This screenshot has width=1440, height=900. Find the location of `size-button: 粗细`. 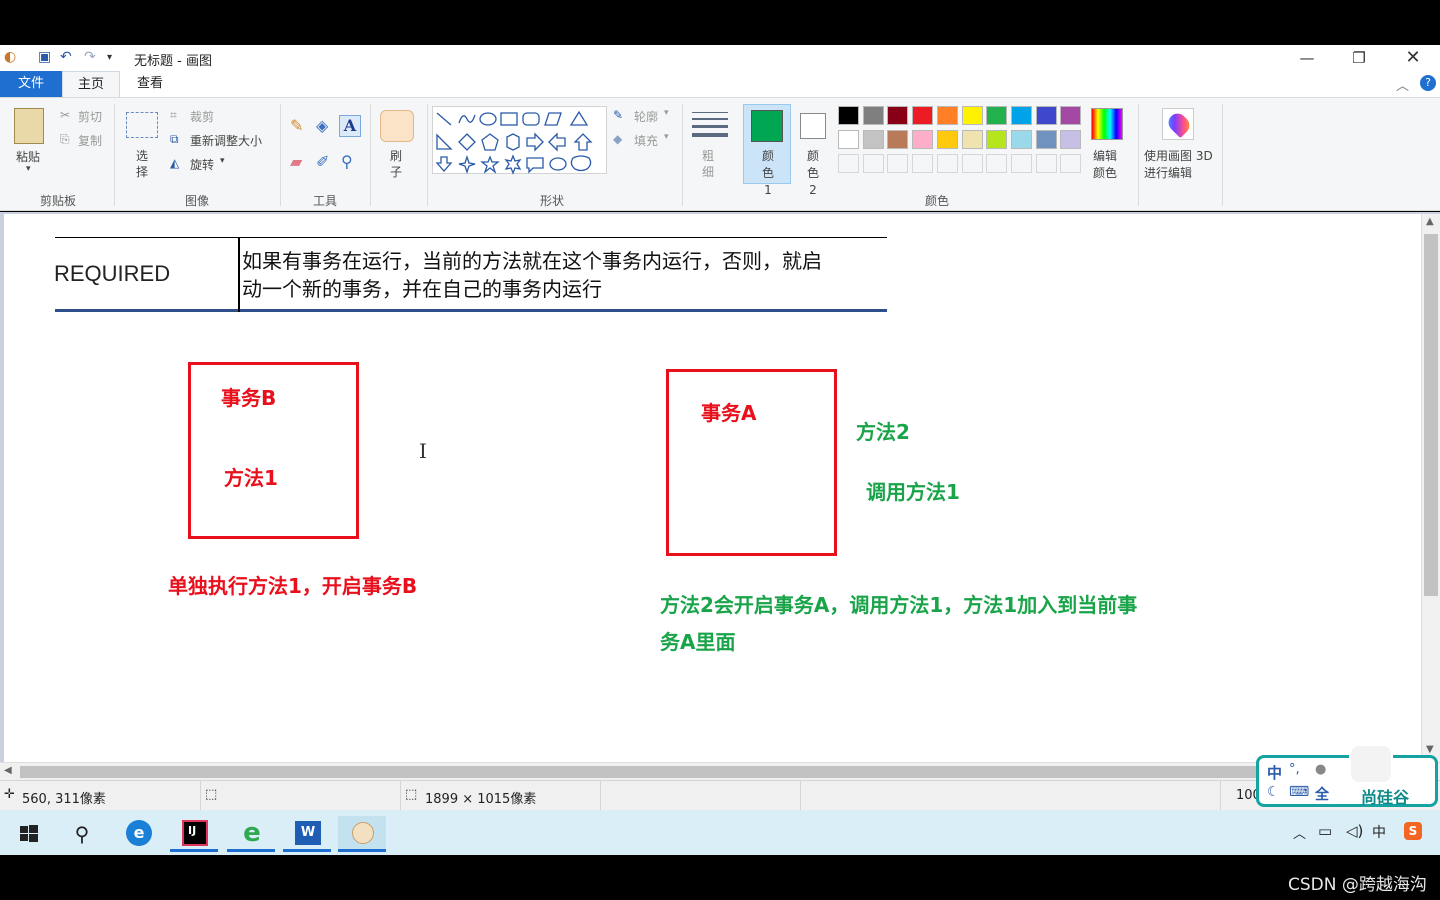

size-button: 粗细 is located at coordinates (708, 164).